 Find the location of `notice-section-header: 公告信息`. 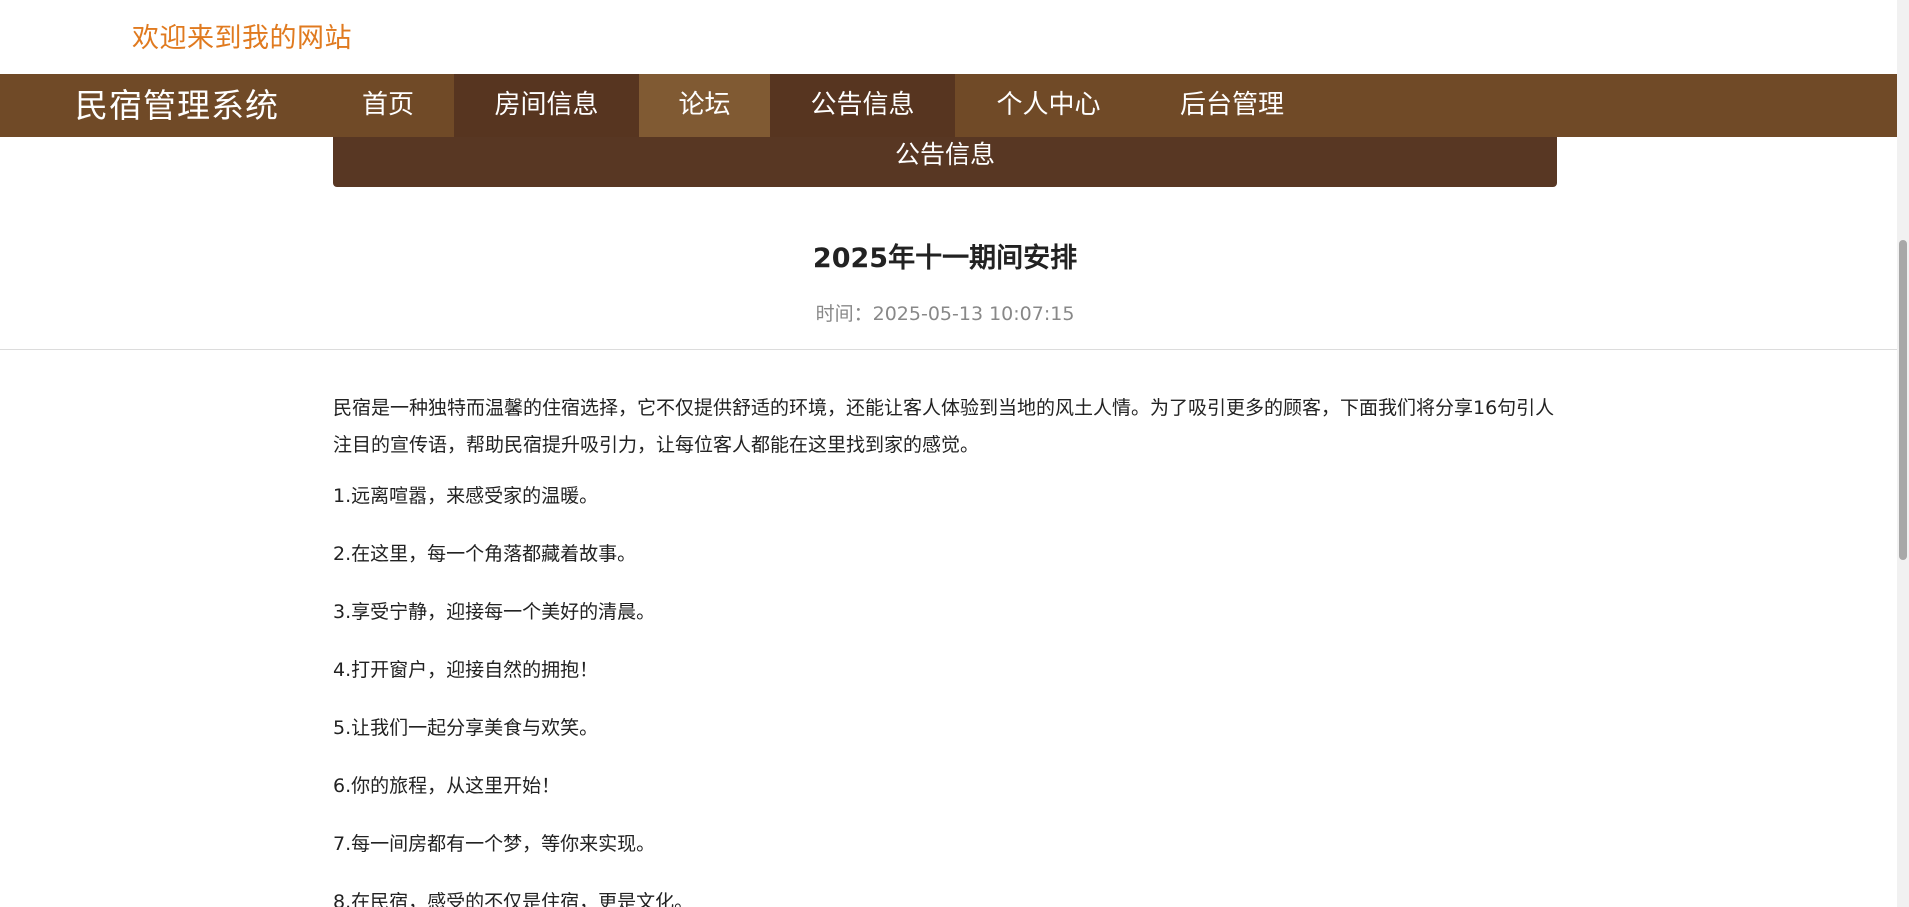

notice-section-header: 公告信息 is located at coordinates (945, 162).